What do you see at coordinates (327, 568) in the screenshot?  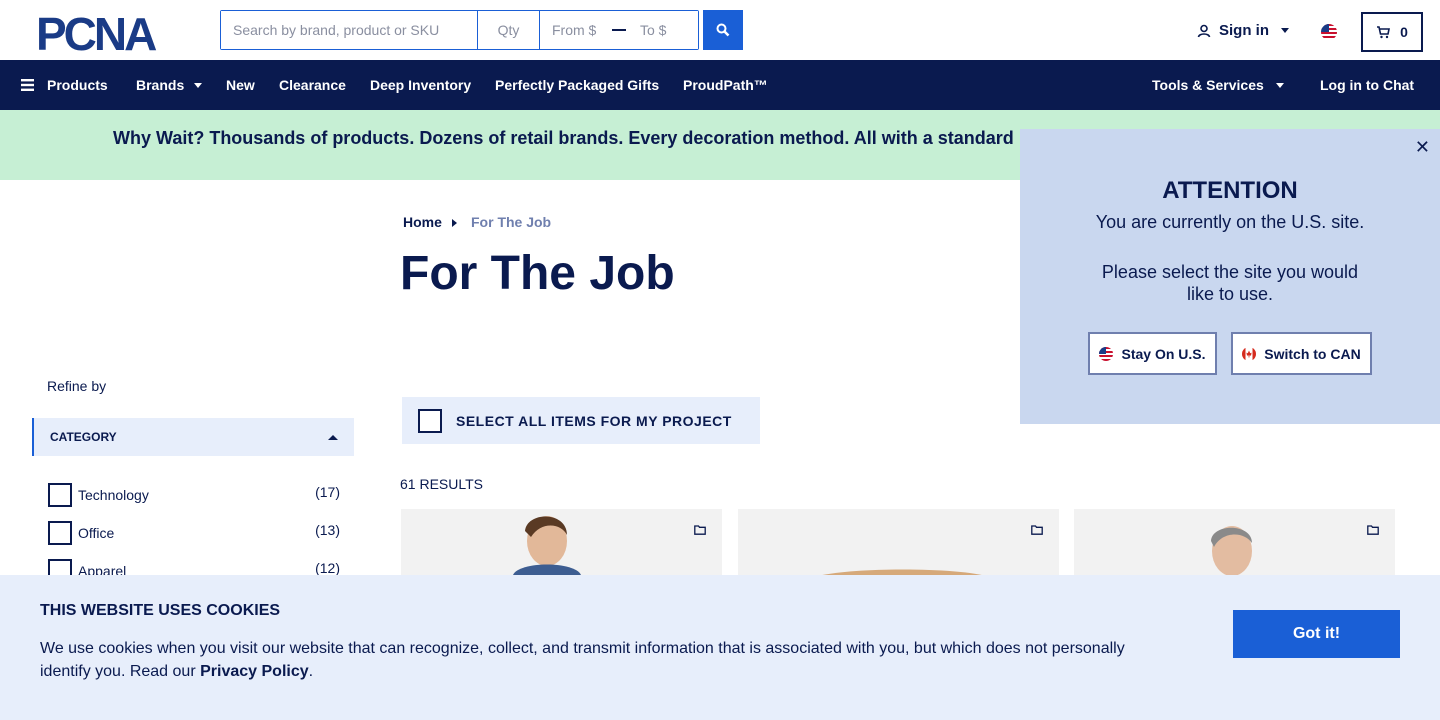 I see `category-count: (12)` at bounding box center [327, 568].